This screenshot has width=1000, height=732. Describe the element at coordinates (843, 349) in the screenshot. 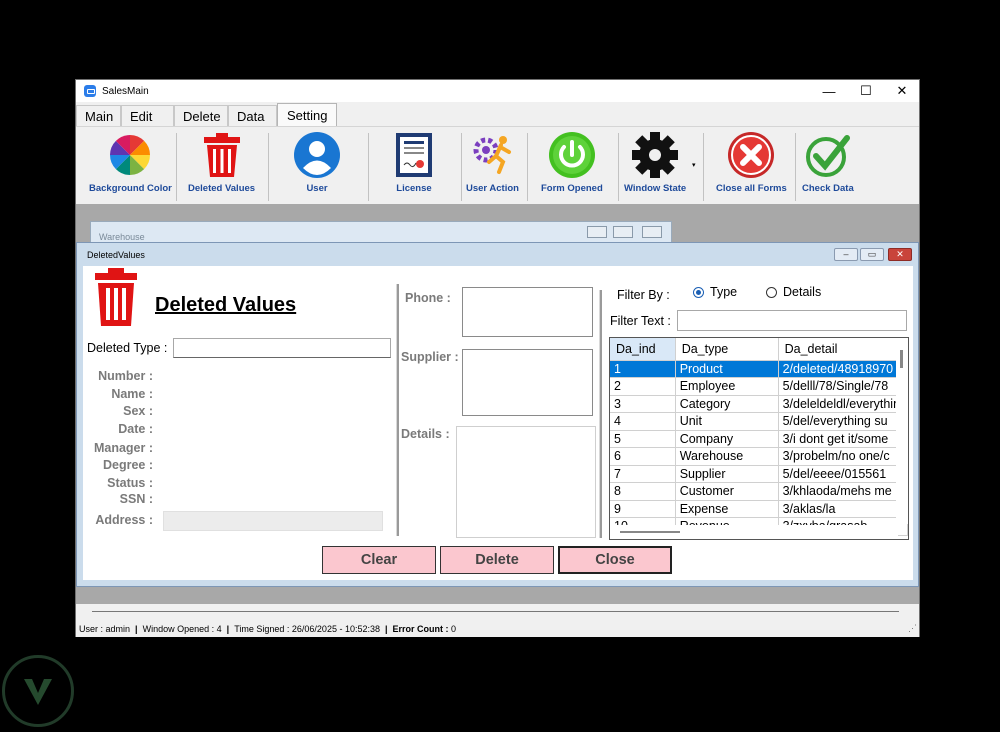

I see `column-header-da-detail: Da_detail` at that location.